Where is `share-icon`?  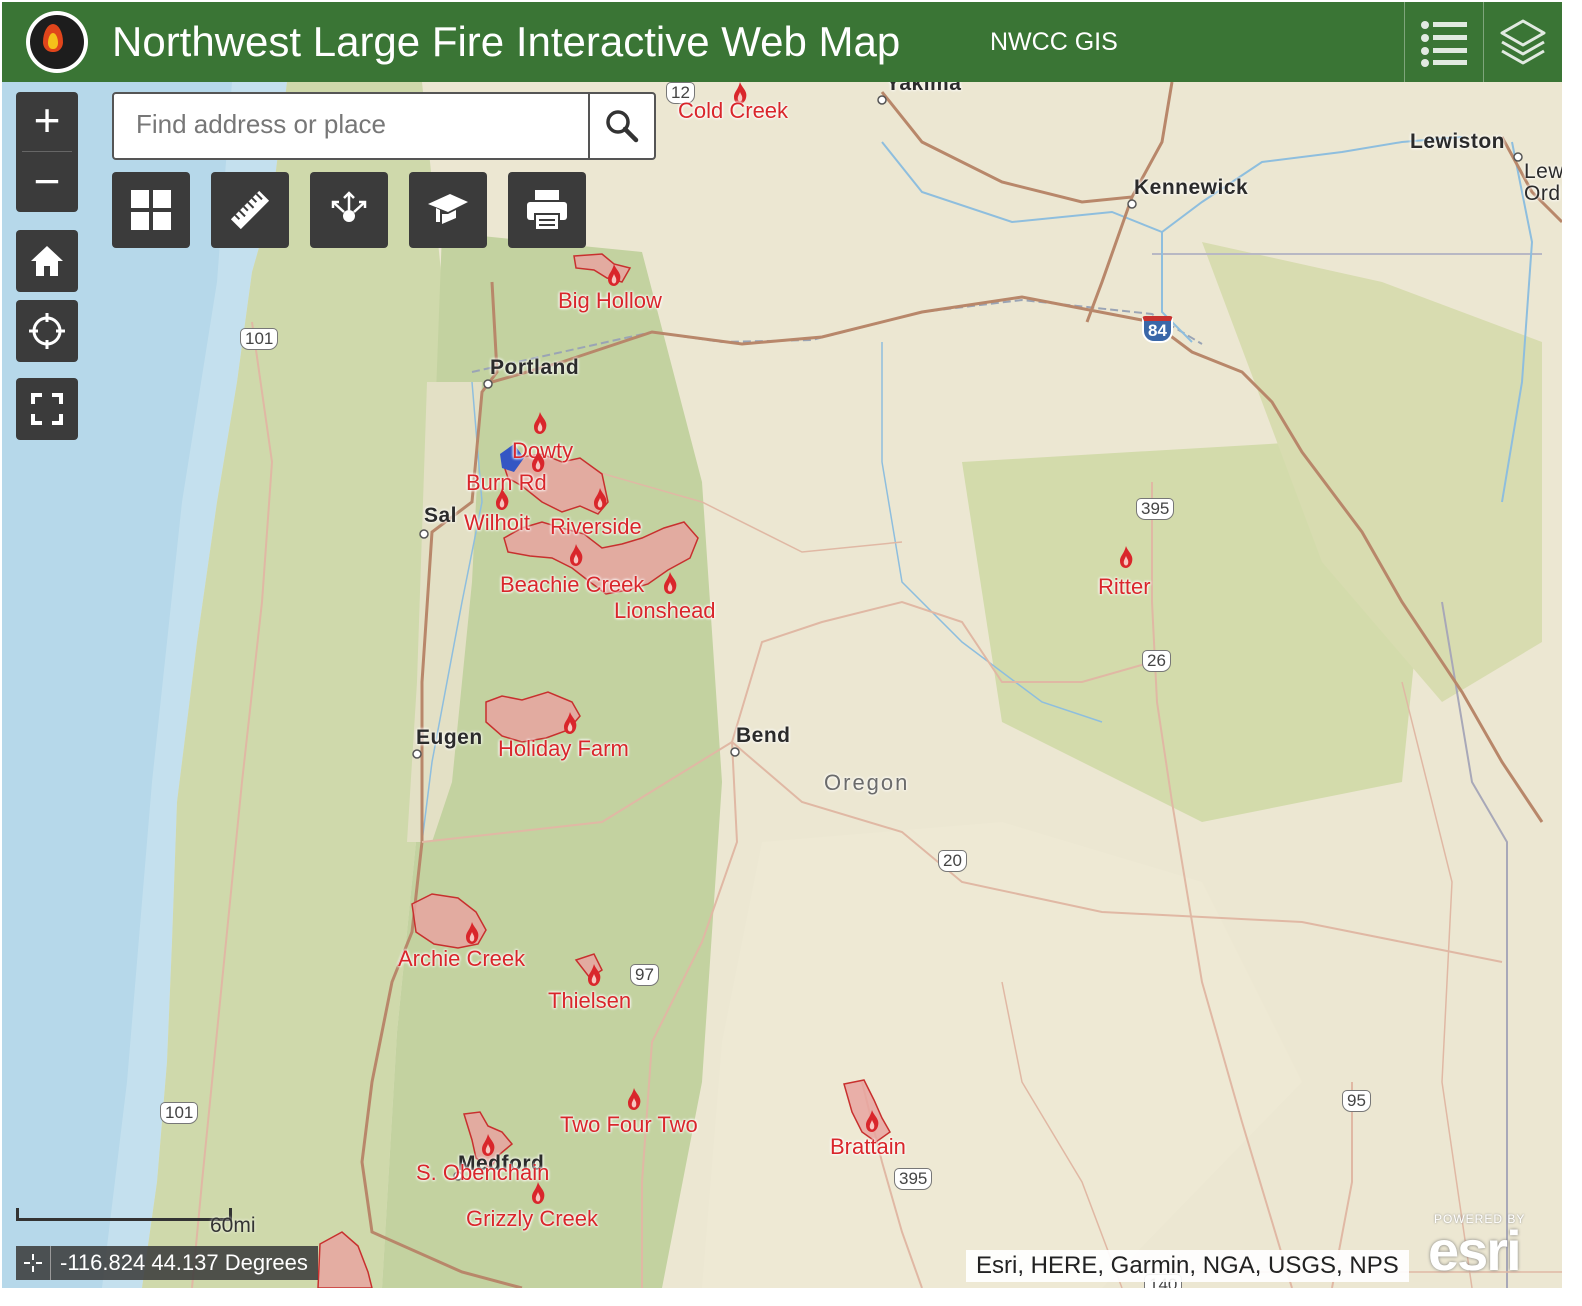
share-icon is located at coordinates (349, 206).